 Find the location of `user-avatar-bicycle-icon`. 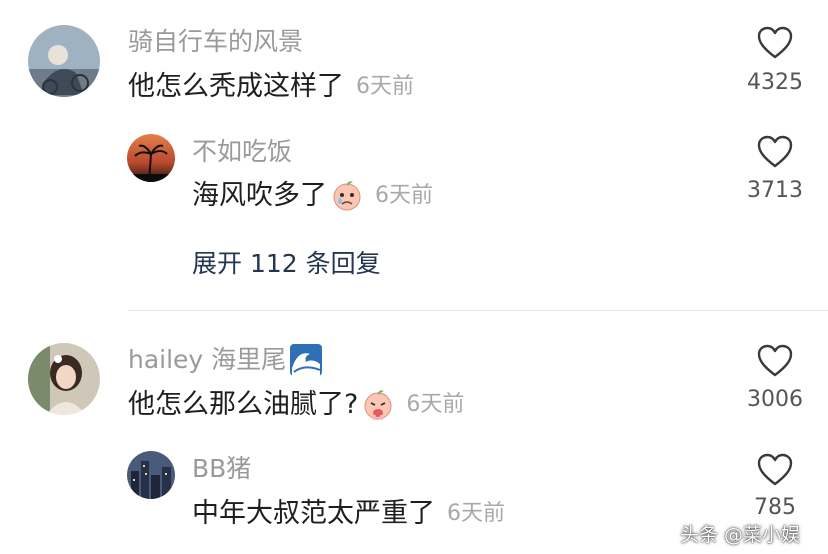

user-avatar-bicycle-icon is located at coordinates (64, 61).